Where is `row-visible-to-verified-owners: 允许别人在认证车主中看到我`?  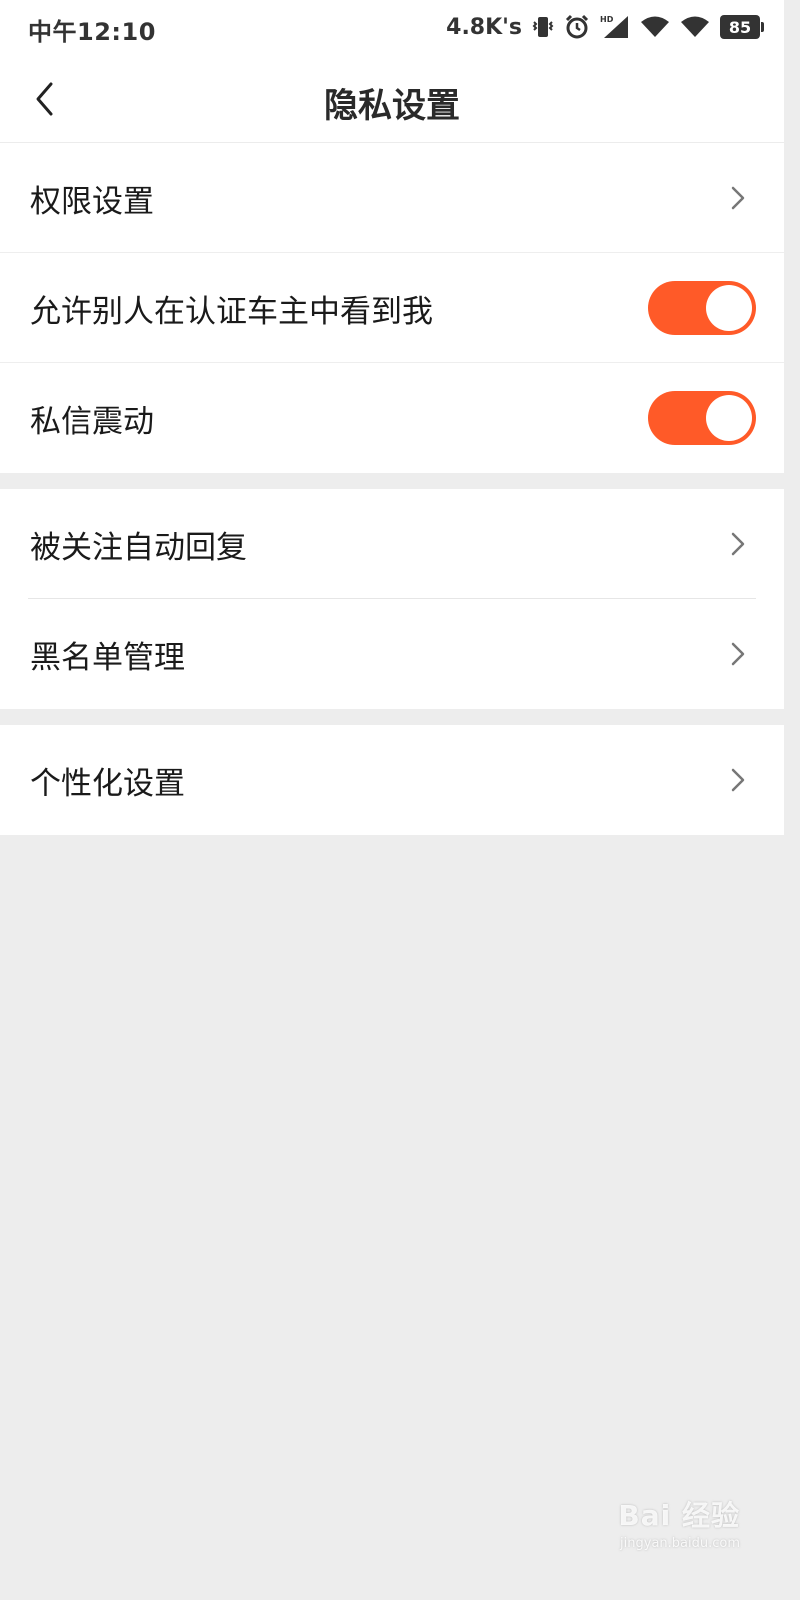
row-visible-to-verified-owners: 允许别人在认证车主中看到我 is located at coordinates (392, 308).